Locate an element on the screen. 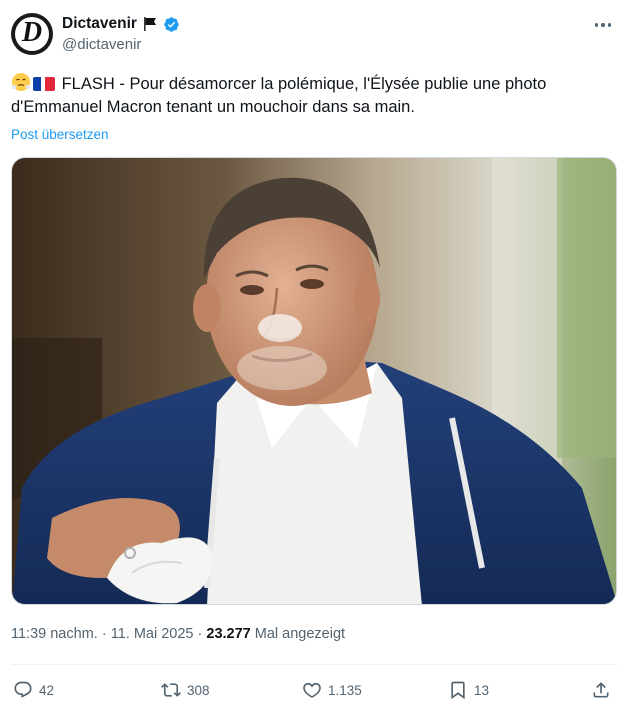  repost-button: 308 is located at coordinates (185, 690).